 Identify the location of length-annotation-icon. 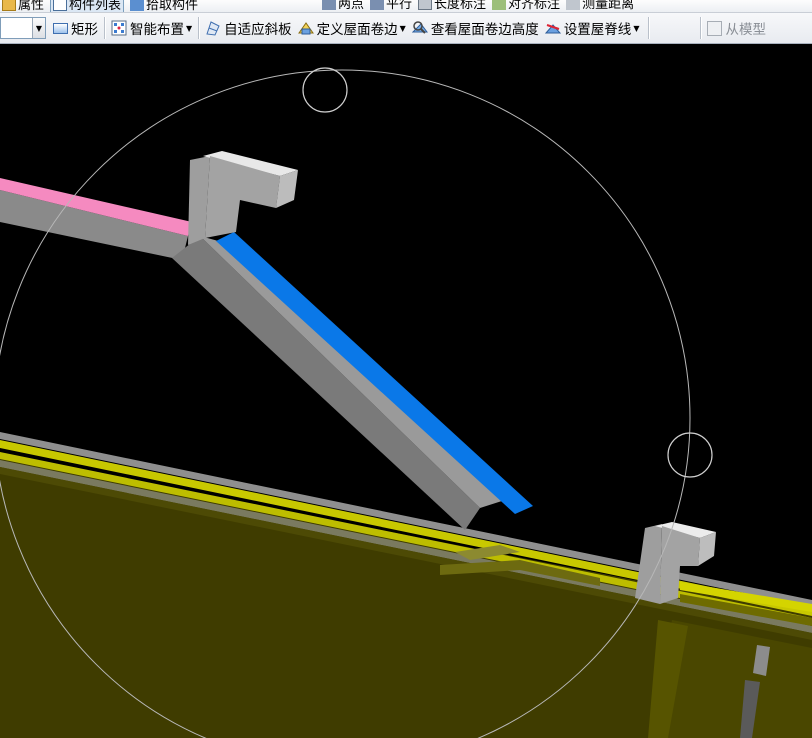
(425, 5).